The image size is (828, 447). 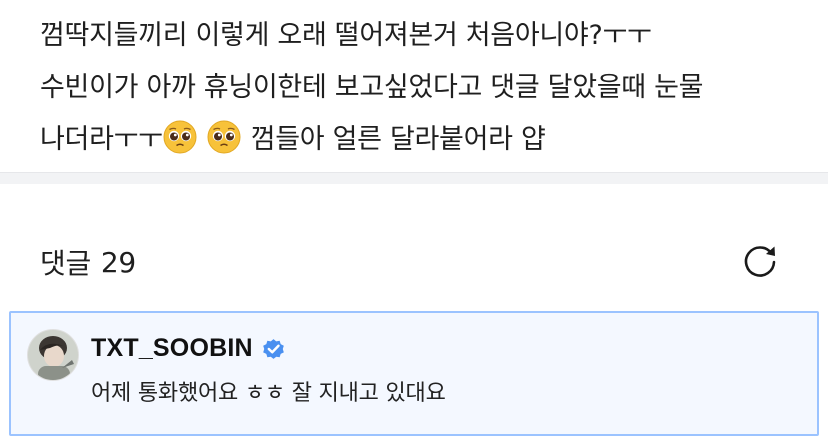 I want to click on verified-badge-icon, so click(x=273, y=348).